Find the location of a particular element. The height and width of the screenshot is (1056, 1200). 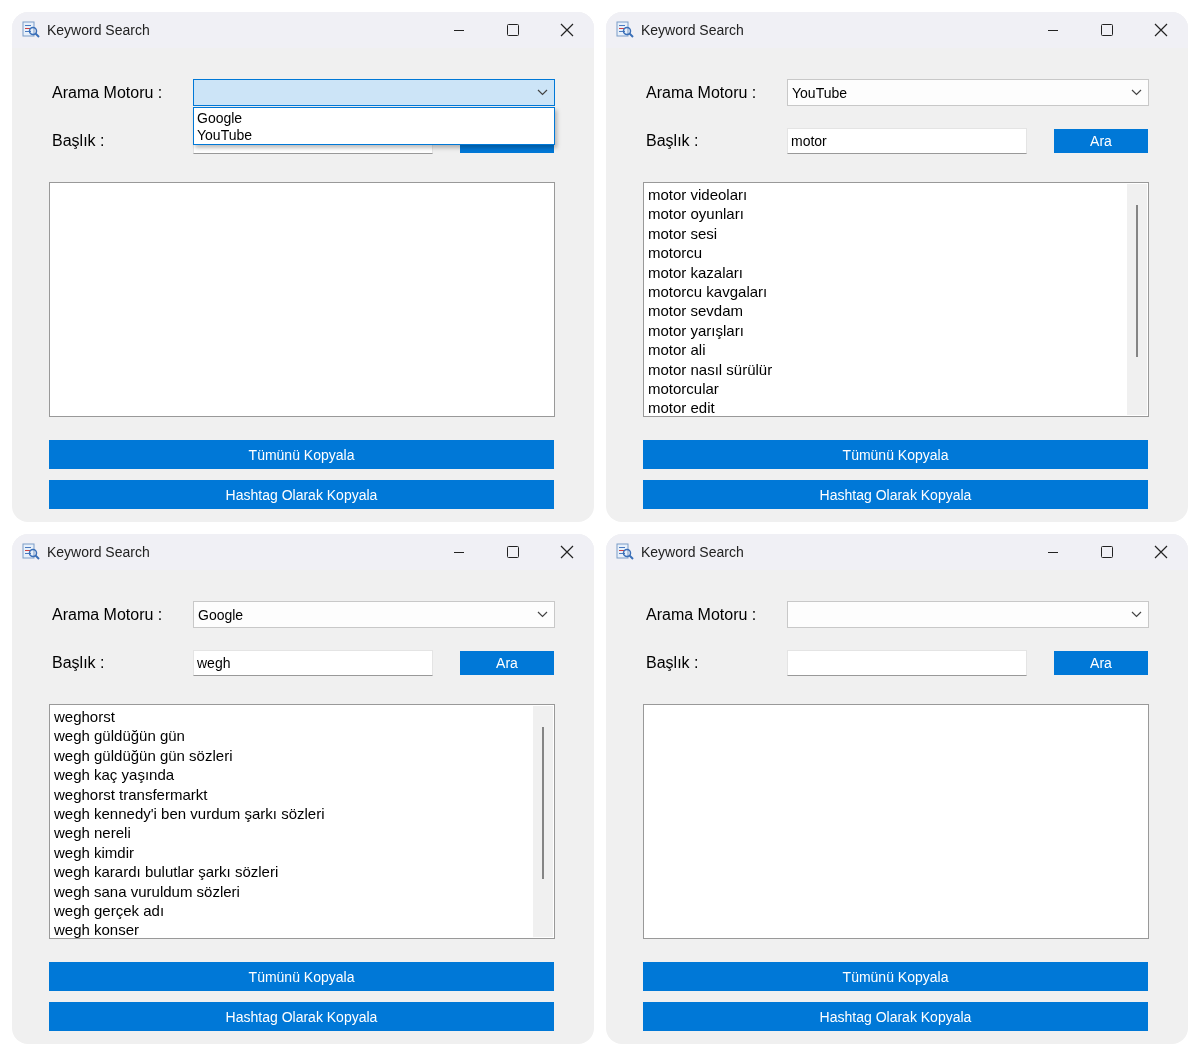

result-item: wegh kimdir is located at coordinates (304, 852).